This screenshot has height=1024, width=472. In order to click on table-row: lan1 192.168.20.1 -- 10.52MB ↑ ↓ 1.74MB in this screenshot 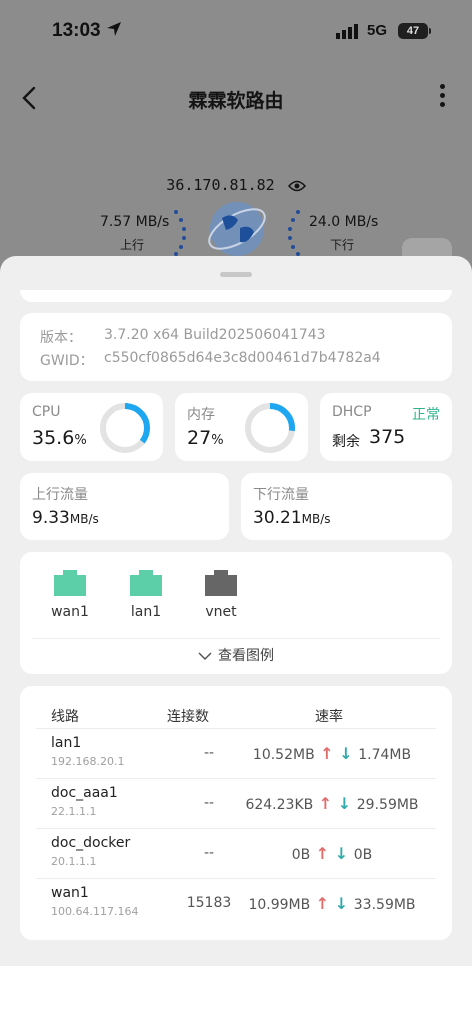, I will do `click(236, 753)`.